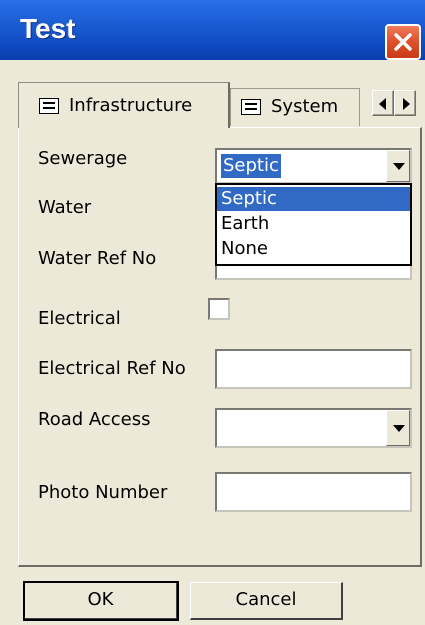 This screenshot has width=425, height=625. I want to click on tab-label: Infrastructure, so click(131, 105).